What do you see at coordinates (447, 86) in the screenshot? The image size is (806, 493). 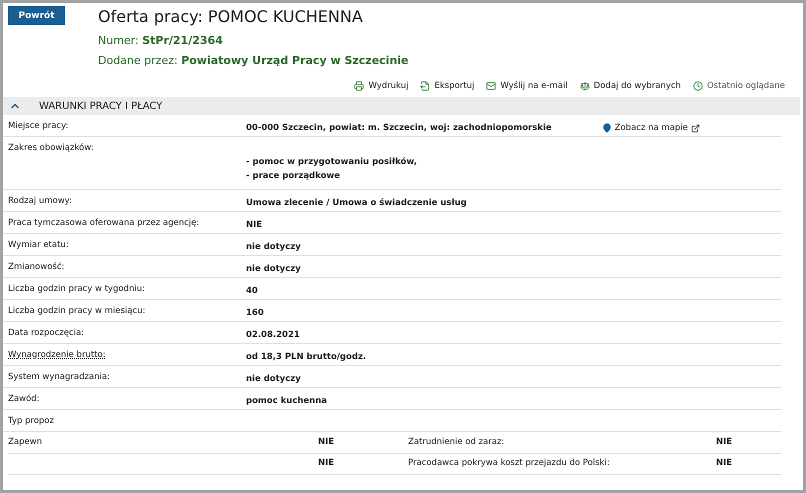 I see `toolbar-link: Eksportuj` at bounding box center [447, 86].